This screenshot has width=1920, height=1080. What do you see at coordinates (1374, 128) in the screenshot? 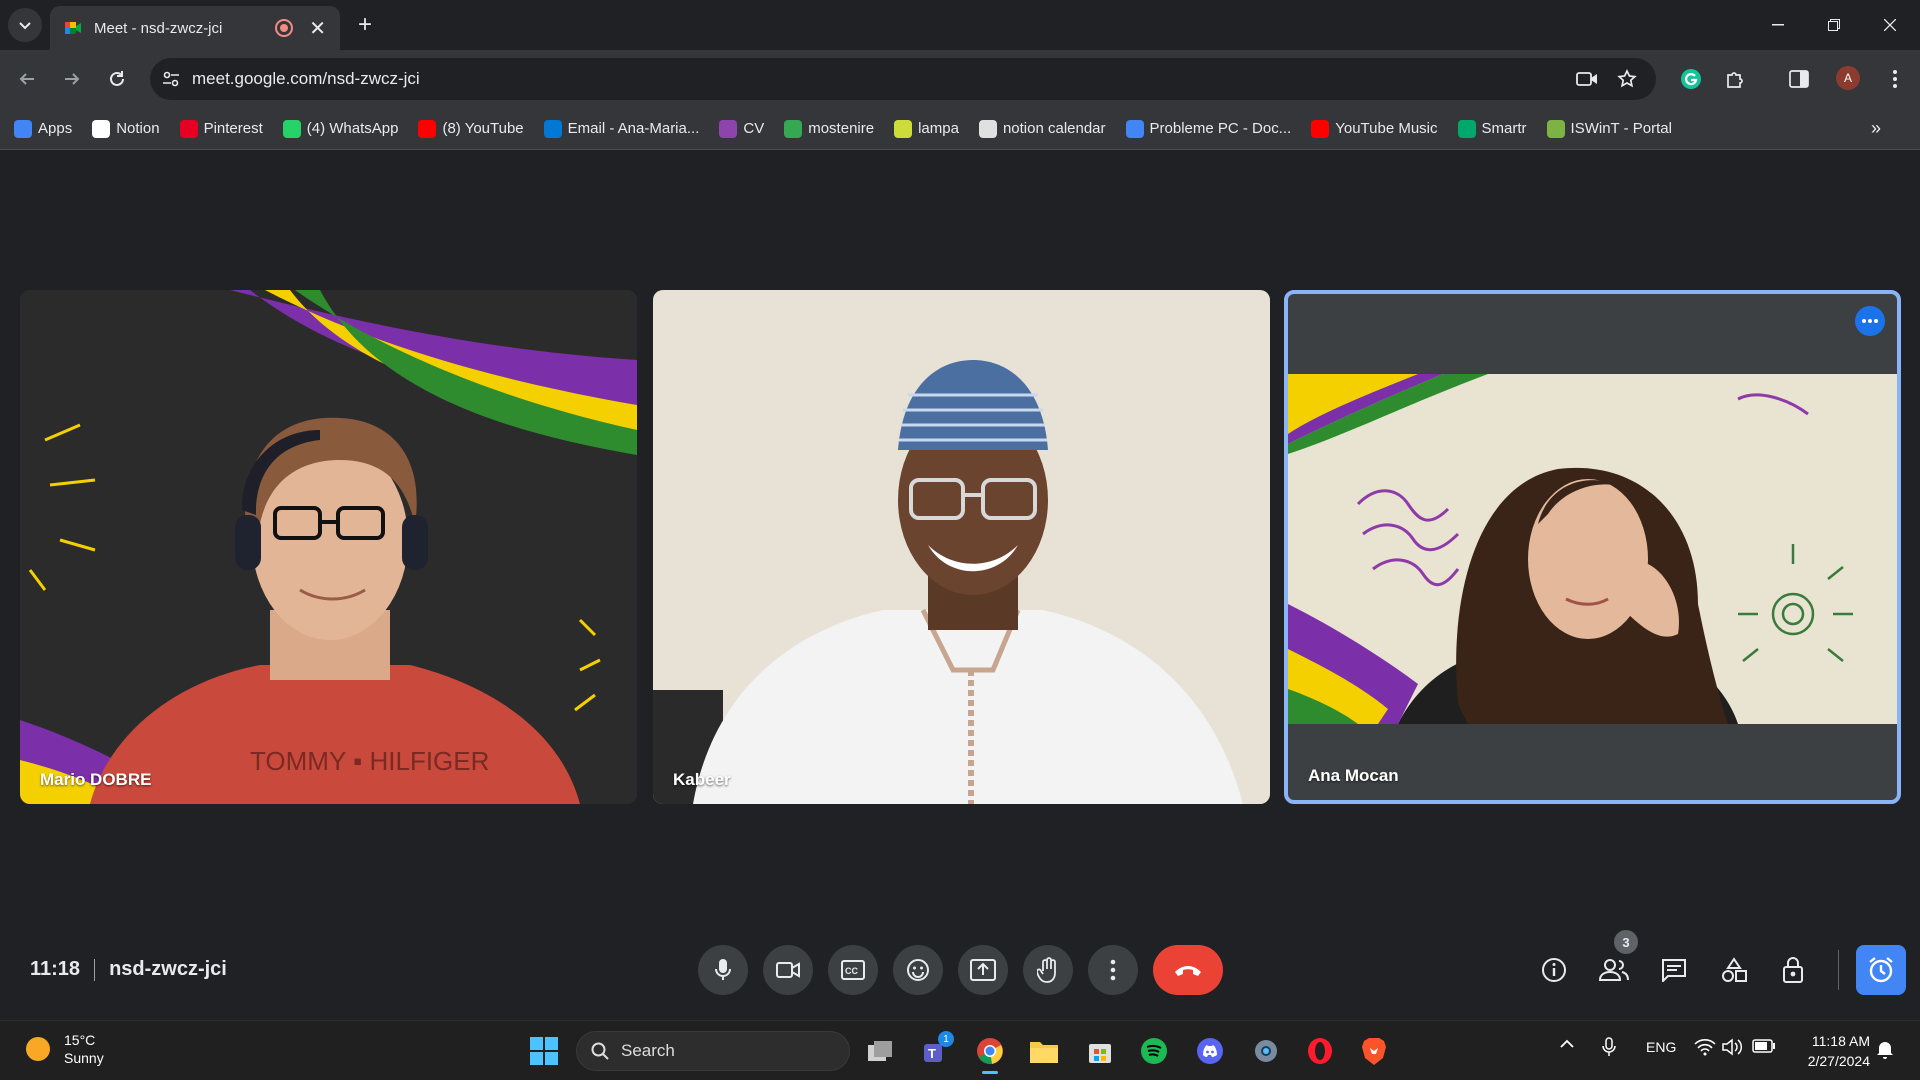
I see `bookmark-item: YouTube Music` at bounding box center [1374, 128].